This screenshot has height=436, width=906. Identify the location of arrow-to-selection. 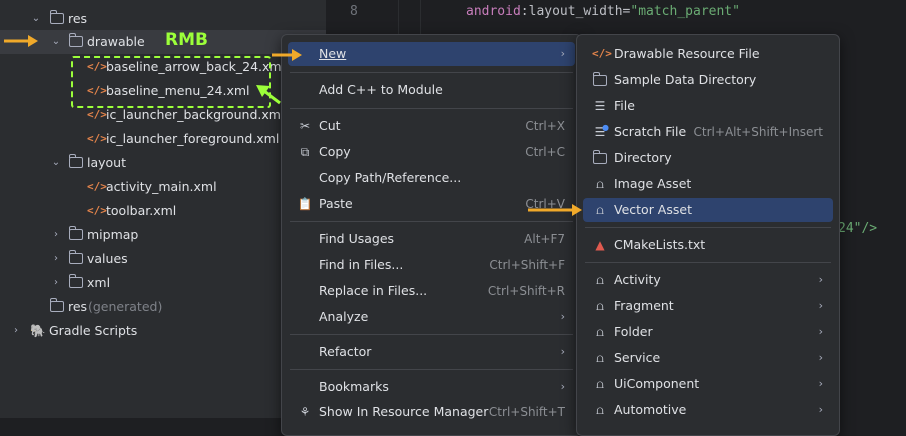
(268, 95).